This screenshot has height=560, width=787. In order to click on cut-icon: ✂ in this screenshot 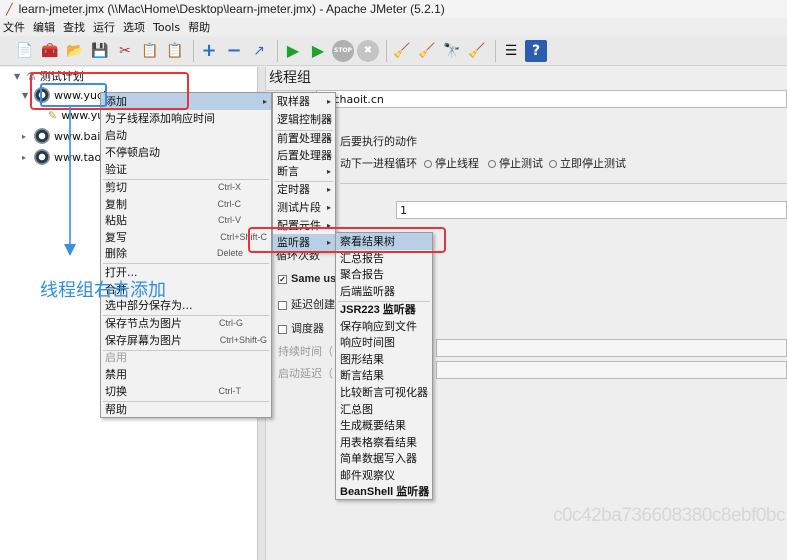, I will do `click(125, 51)`.